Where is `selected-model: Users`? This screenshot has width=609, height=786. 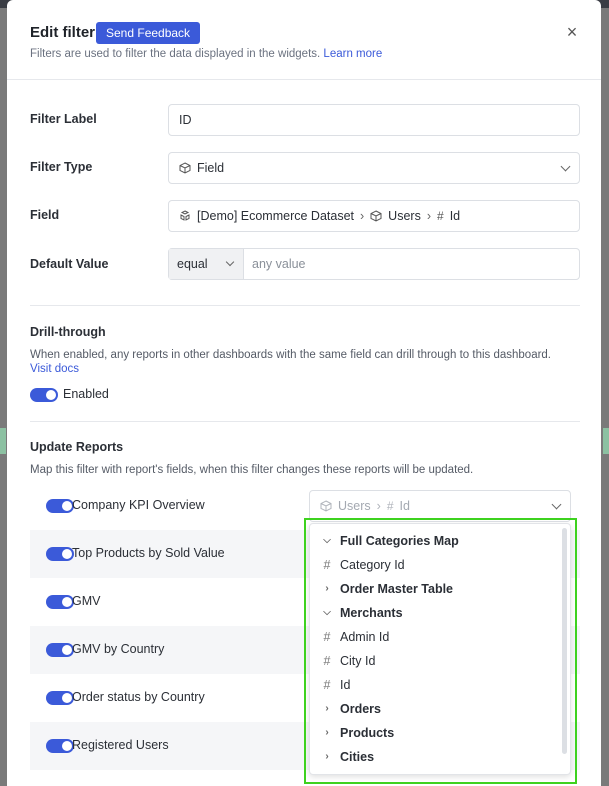
selected-model: Users is located at coordinates (354, 506).